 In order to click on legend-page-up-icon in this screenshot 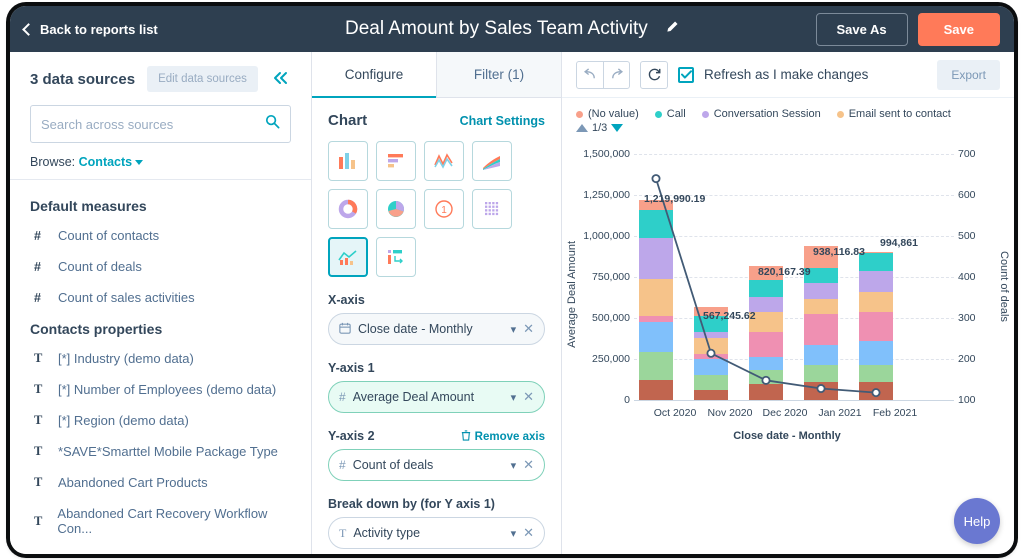, I will do `click(582, 128)`.